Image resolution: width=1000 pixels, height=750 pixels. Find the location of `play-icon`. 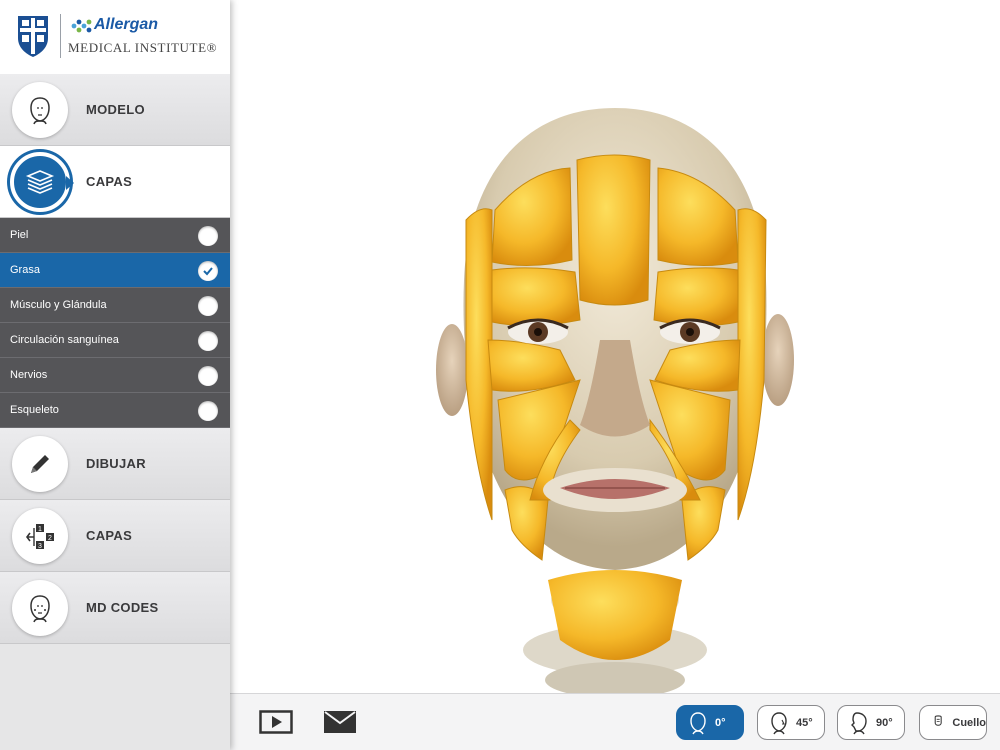

play-icon is located at coordinates (276, 722).